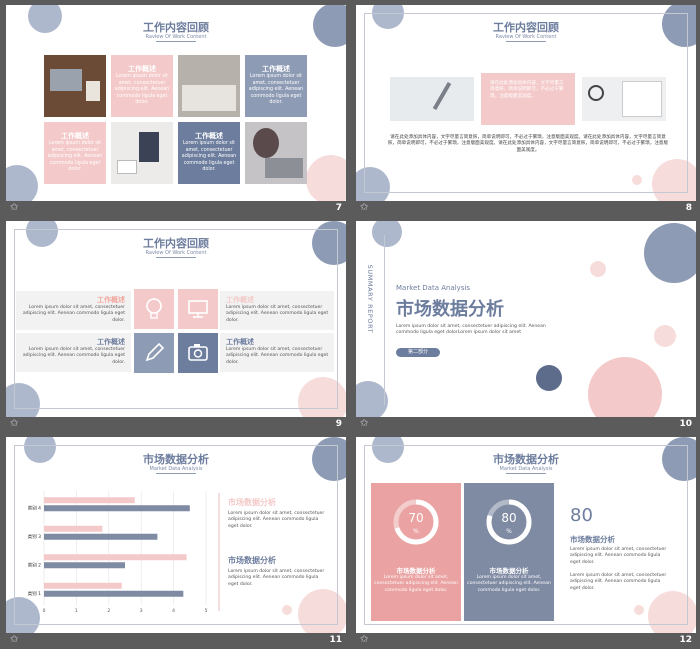 The image size is (700, 649). Describe the element at coordinates (450, 309) in the screenshot. I see `section-title: 市场数据分析` at that location.